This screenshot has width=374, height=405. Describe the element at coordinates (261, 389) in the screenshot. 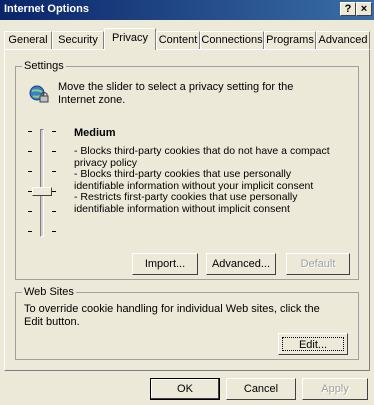

I see `cancel-button: Cancel` at that location.